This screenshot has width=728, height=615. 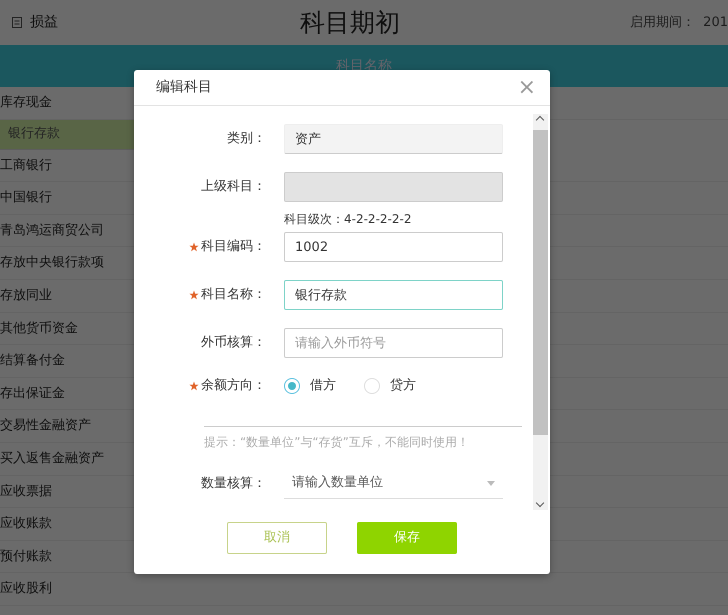 I want to click on period-value: 201, so click(x=715, y=23).